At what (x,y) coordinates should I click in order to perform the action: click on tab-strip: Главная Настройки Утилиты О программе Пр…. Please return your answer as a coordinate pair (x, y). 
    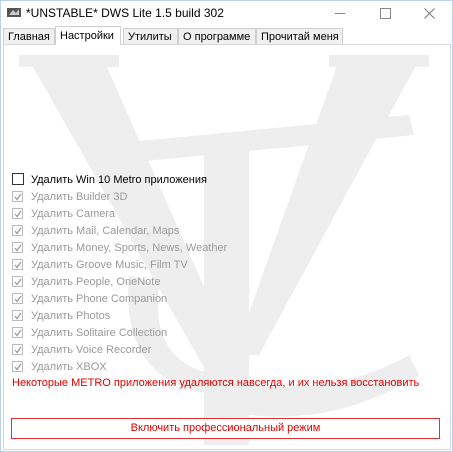
    Looking at the image, I should click on (226, 35).